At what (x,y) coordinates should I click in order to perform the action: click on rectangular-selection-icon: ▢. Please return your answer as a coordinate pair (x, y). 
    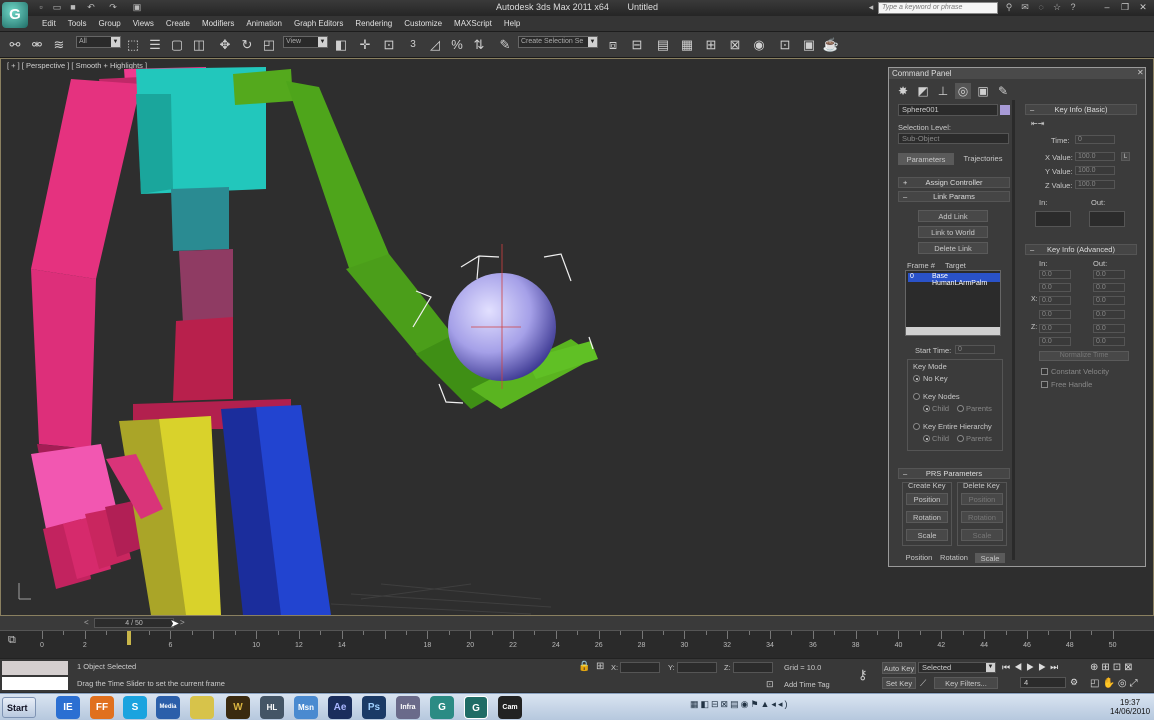
    Looking at the image, I should click on (177, 45).